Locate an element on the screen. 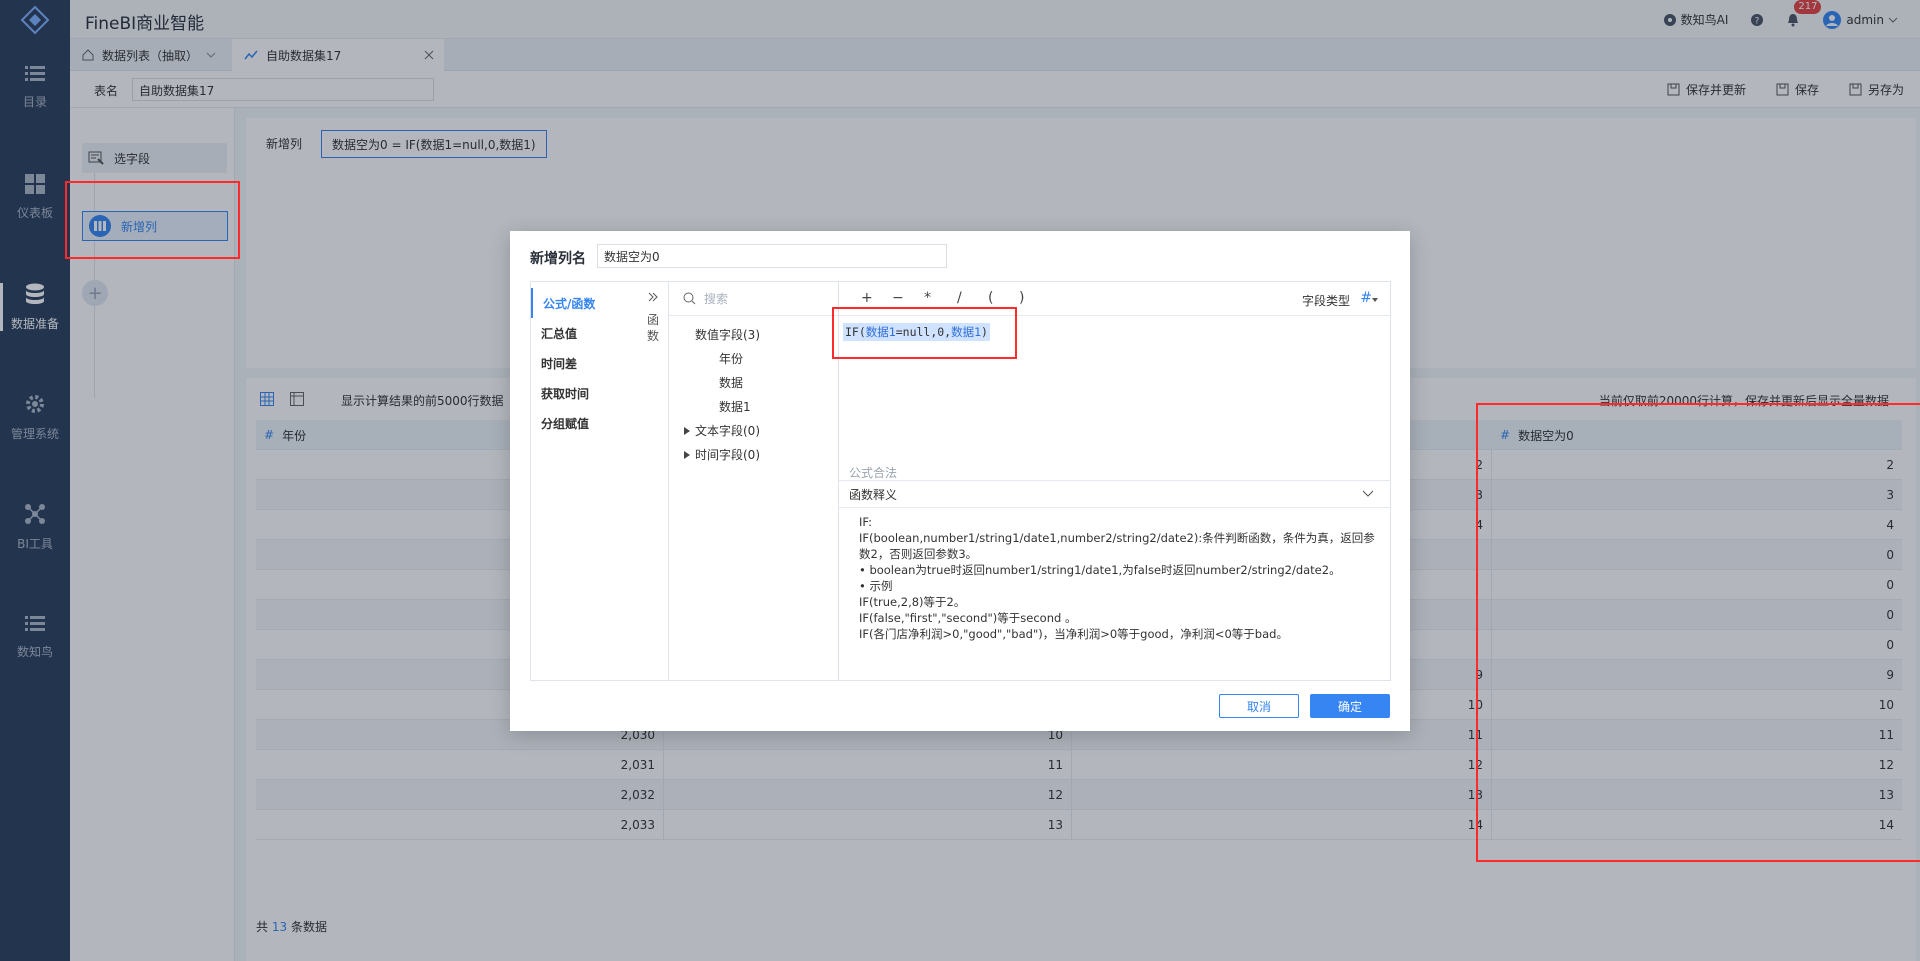 This screenshot has height=961, width=1920. left-paren-button: ( is located at coordinates (990, 298).